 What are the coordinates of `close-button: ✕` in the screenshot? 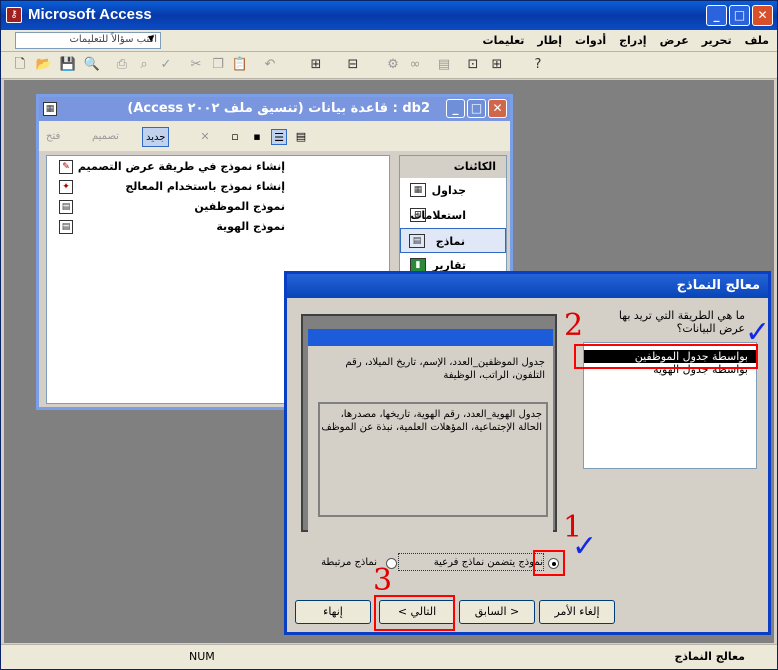 It's located at (762, 15).